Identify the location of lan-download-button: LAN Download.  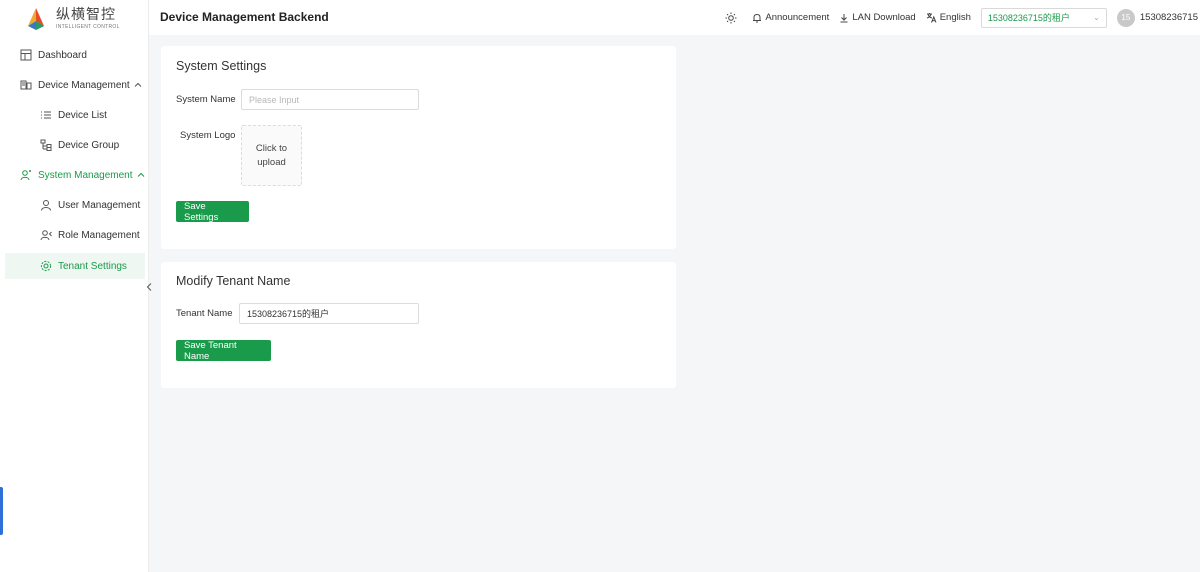
(877, 17).